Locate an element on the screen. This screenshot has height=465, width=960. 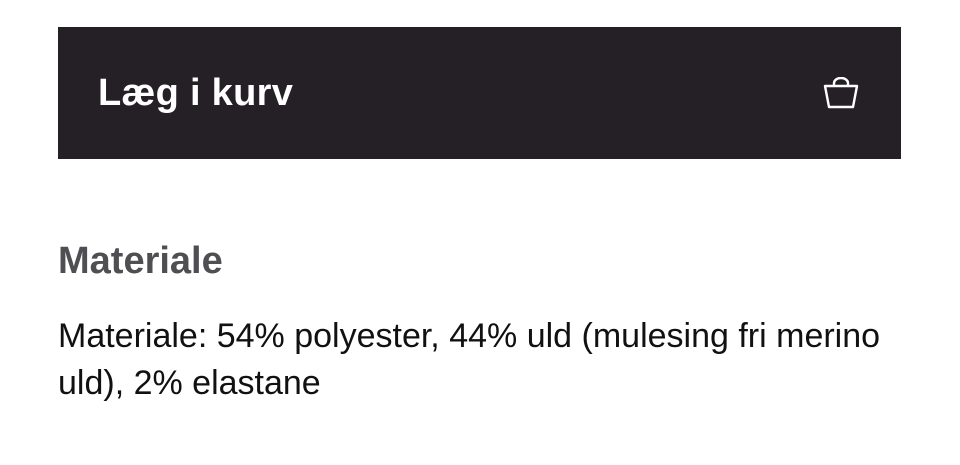
material-heading: Materiale is located at coordinates (140, 261).